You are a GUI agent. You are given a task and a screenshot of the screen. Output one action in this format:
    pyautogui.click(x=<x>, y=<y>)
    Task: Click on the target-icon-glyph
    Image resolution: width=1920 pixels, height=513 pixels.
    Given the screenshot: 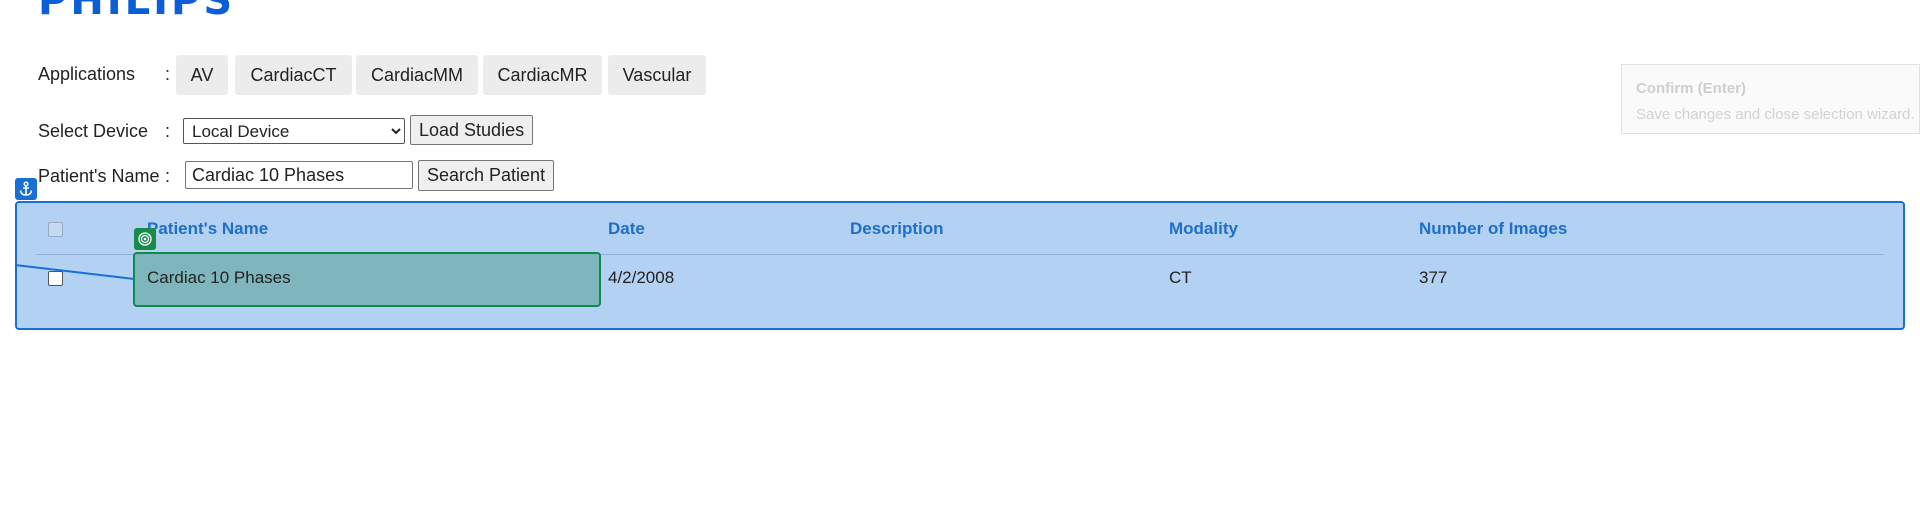 What is the action you would take?
    pyautogui.click(x=145, y=239)
    